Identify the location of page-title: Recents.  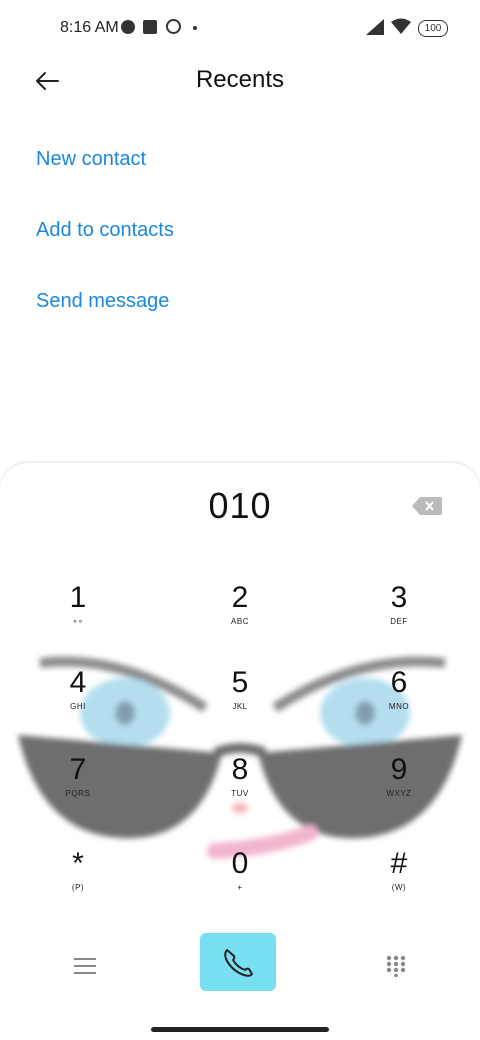
(240, 79).